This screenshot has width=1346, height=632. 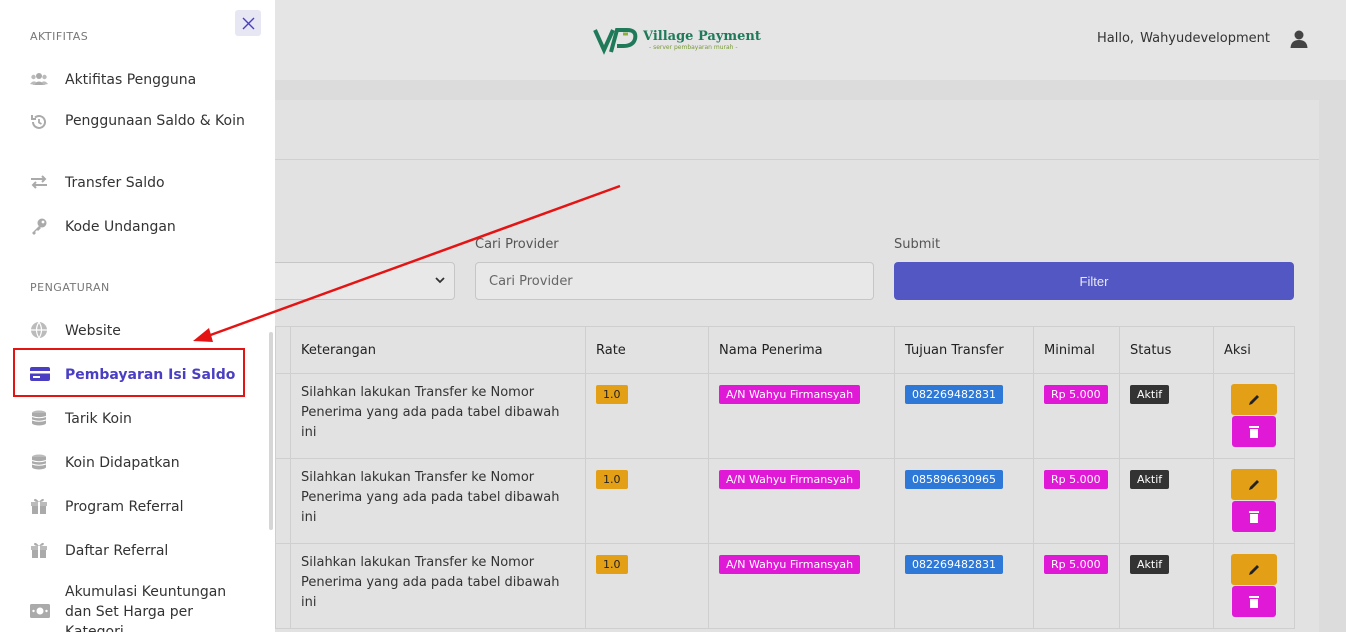 I want to click on key-icon, so click(x=39, y=226).